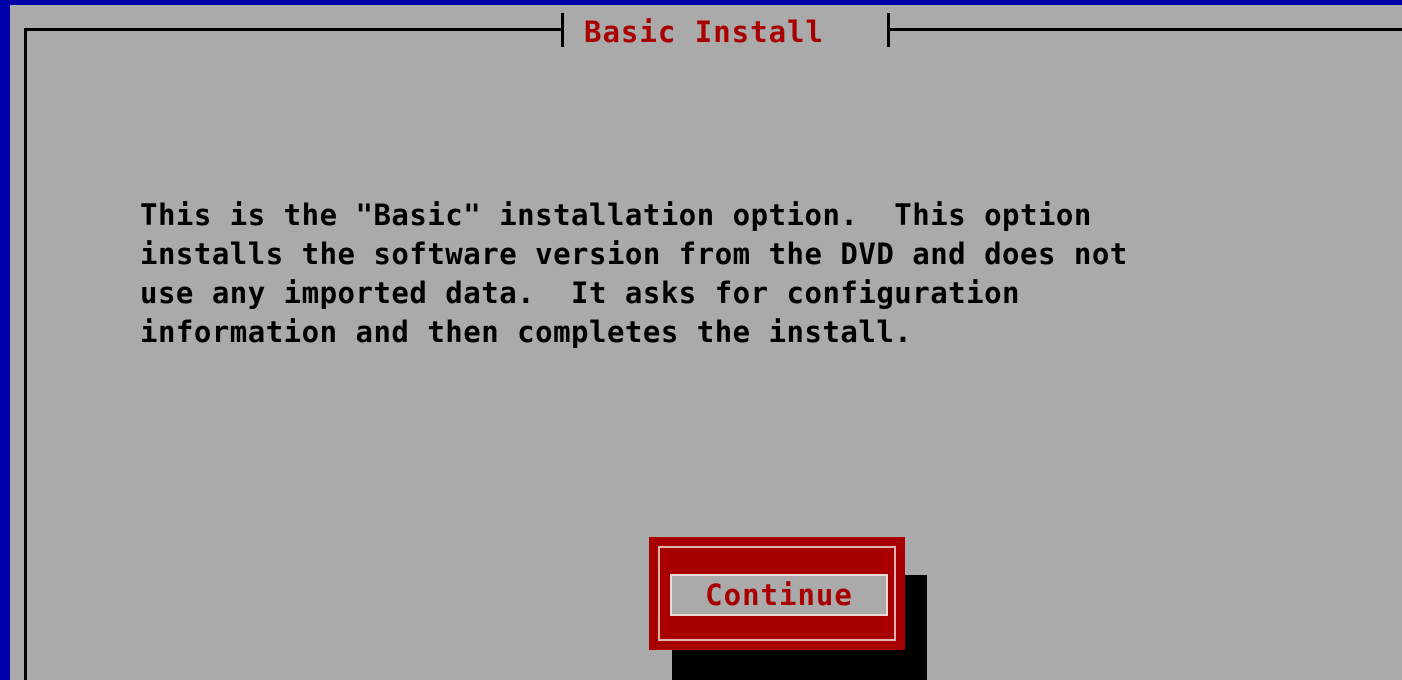 This screenshot has width=1402, height=680. I want to click on frame-title-left-tick, so click(562, 30).